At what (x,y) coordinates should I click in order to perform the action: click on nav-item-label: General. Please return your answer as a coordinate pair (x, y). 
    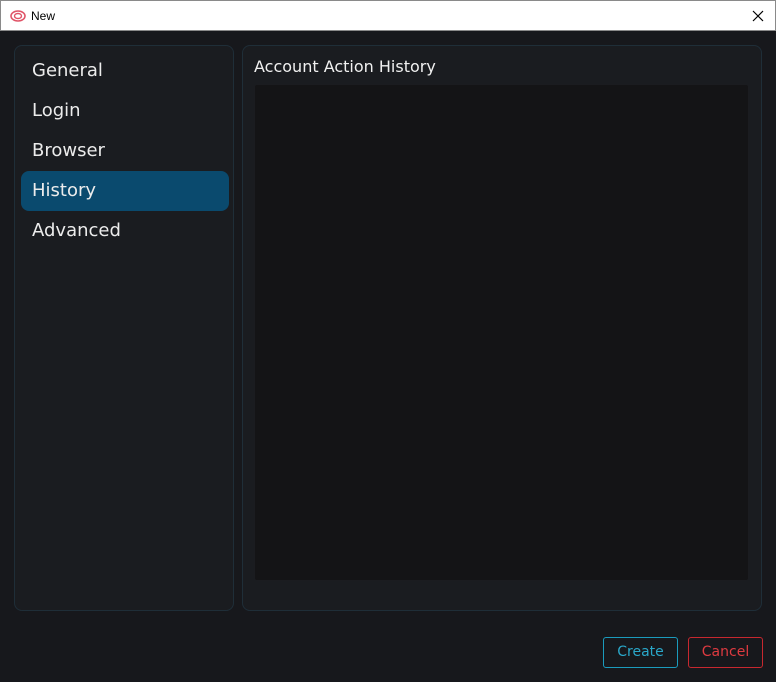
    Looking at the image, I should click on (67, 70).